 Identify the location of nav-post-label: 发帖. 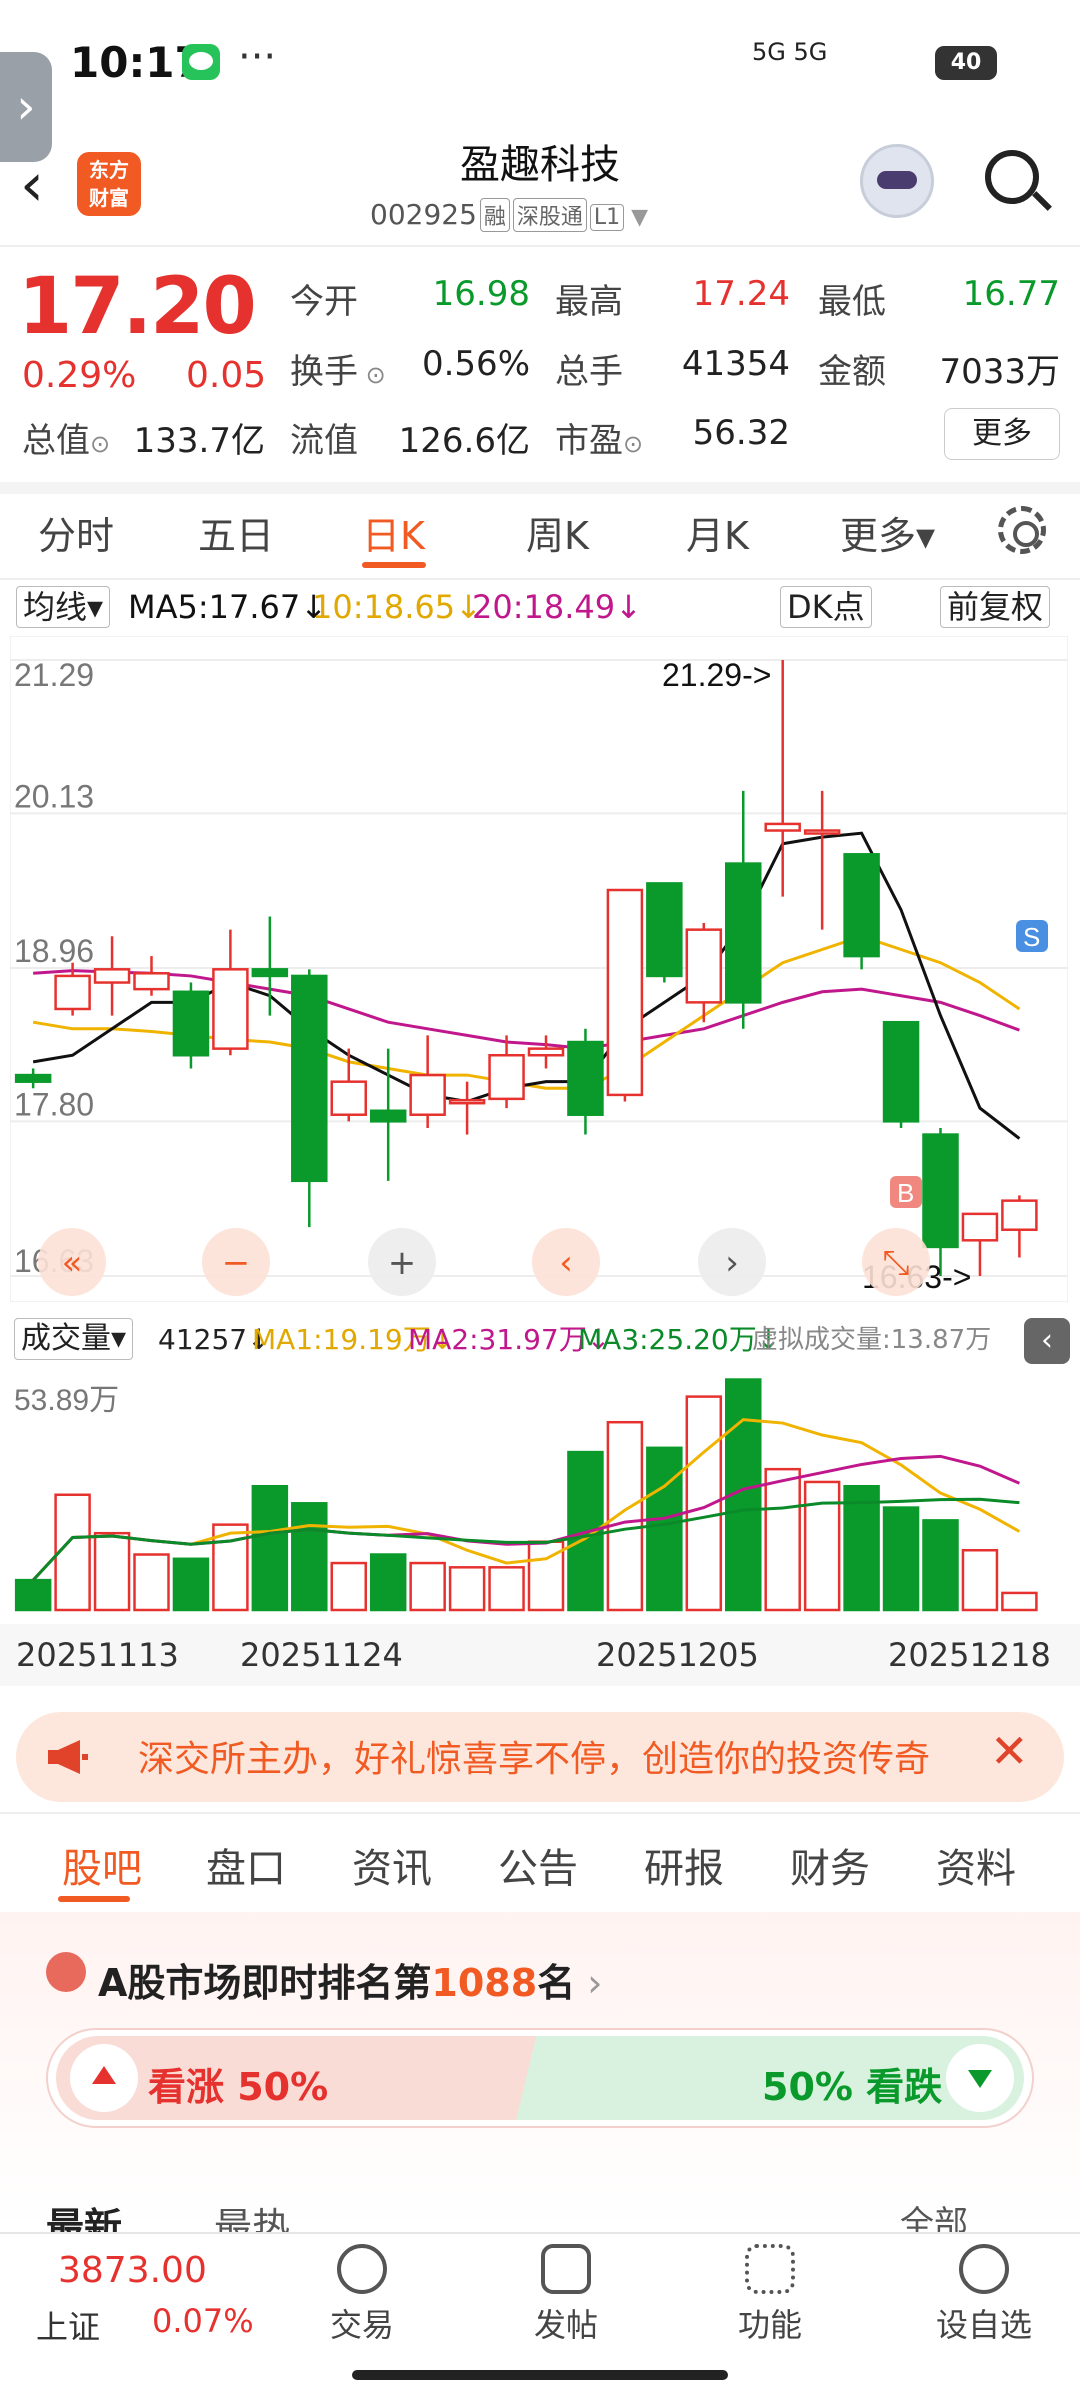
(565, 2325).